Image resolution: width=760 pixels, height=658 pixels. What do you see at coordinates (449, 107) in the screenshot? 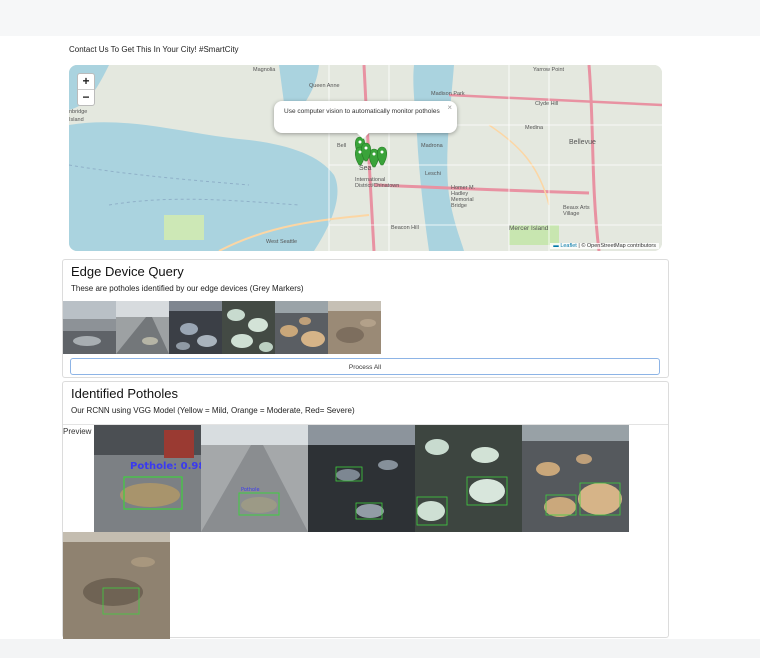
I see `popup-close-button: ×` at bounding box center [449, 107].